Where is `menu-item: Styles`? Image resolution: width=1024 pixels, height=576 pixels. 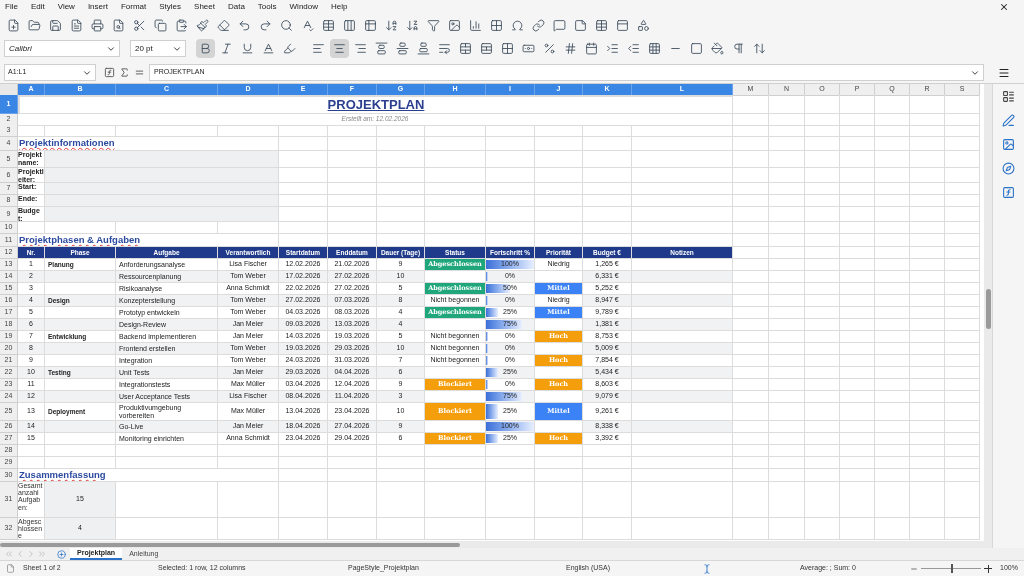
menu-item: Styles is located at coordinates (170, 7).